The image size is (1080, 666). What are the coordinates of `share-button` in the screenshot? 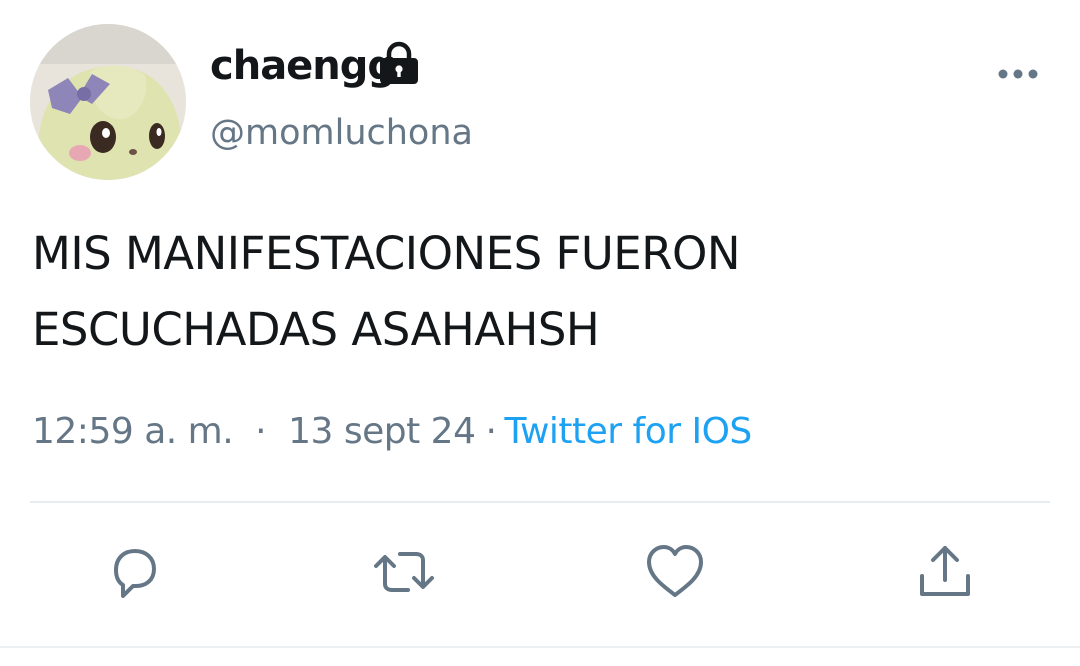 It's located at (945, 572).